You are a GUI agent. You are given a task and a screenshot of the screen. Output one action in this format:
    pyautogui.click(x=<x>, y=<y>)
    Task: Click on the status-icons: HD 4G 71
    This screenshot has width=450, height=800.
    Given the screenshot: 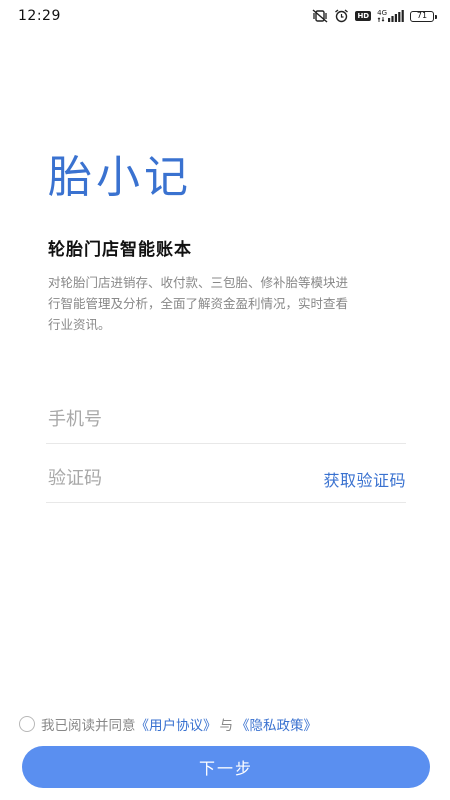 What is the action you would take?
    pyautogui.click(x=374, y=16)
    